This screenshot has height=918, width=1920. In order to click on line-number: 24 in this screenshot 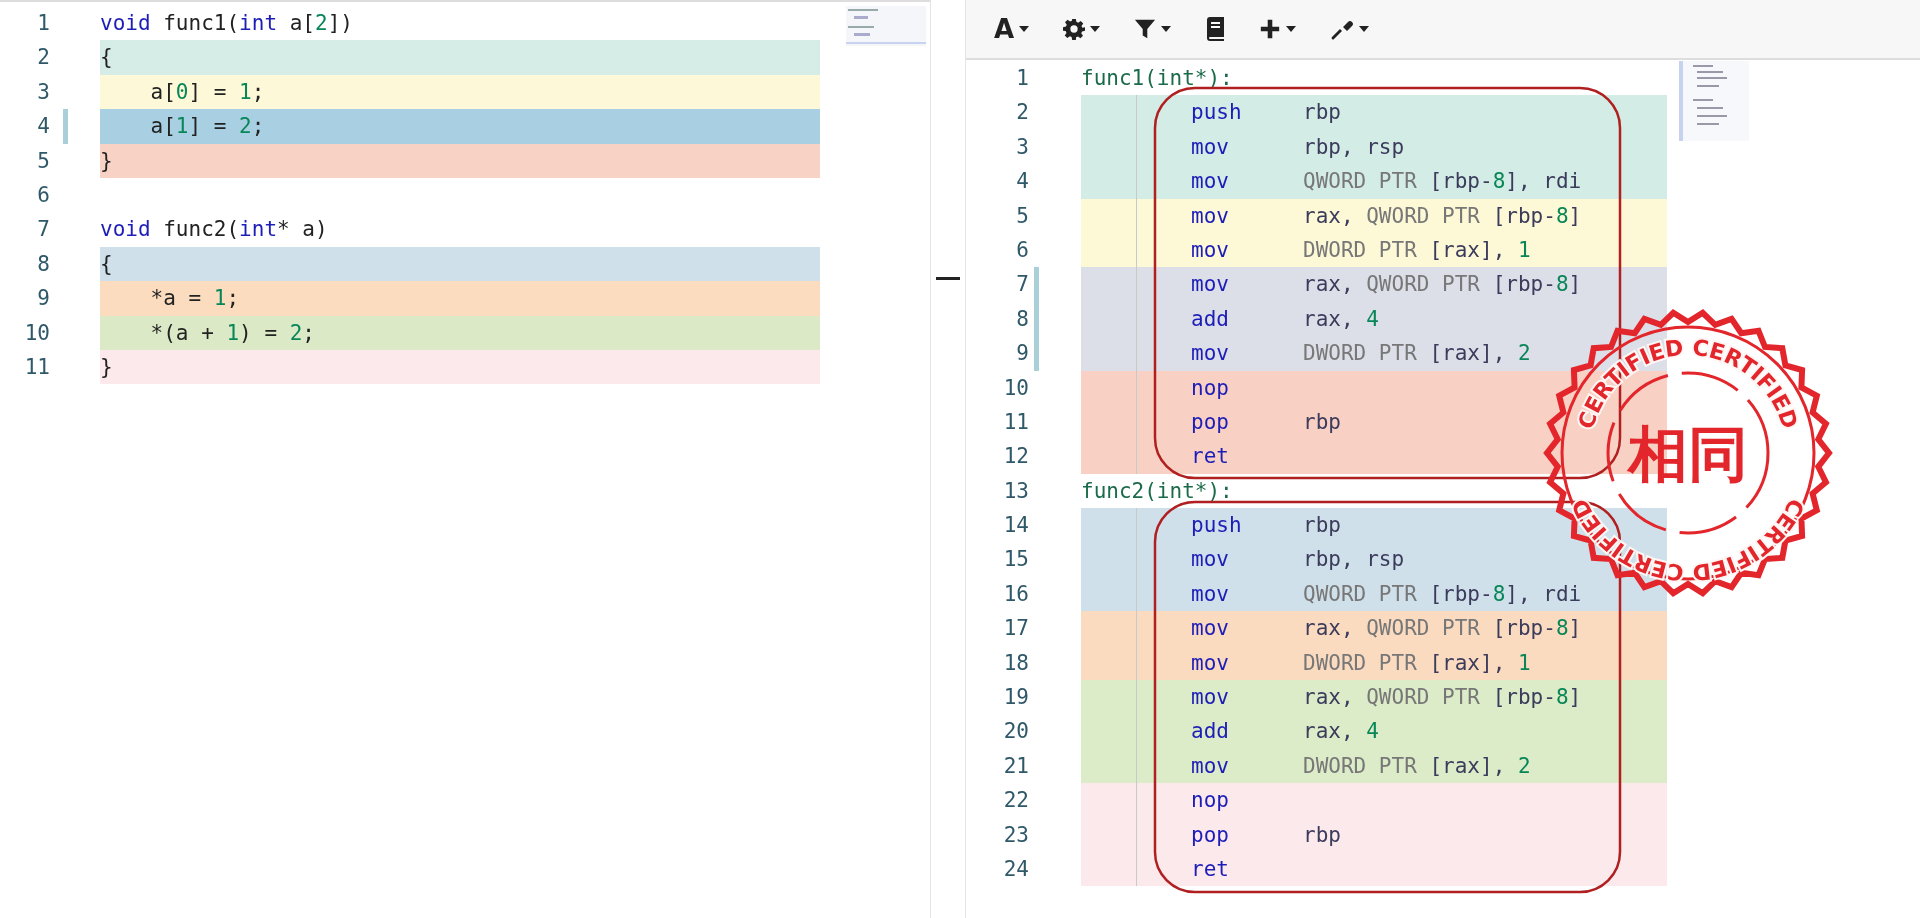, I will do `click(1015, 869)`.